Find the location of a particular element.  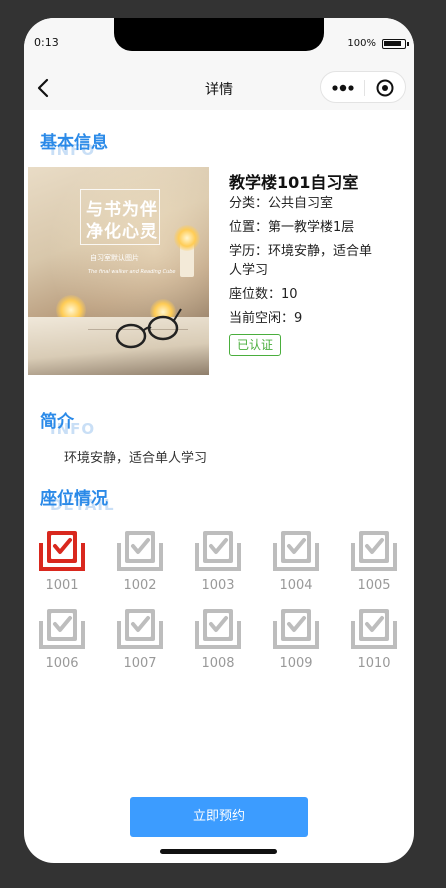

notch is located at coordinates (219, 34).